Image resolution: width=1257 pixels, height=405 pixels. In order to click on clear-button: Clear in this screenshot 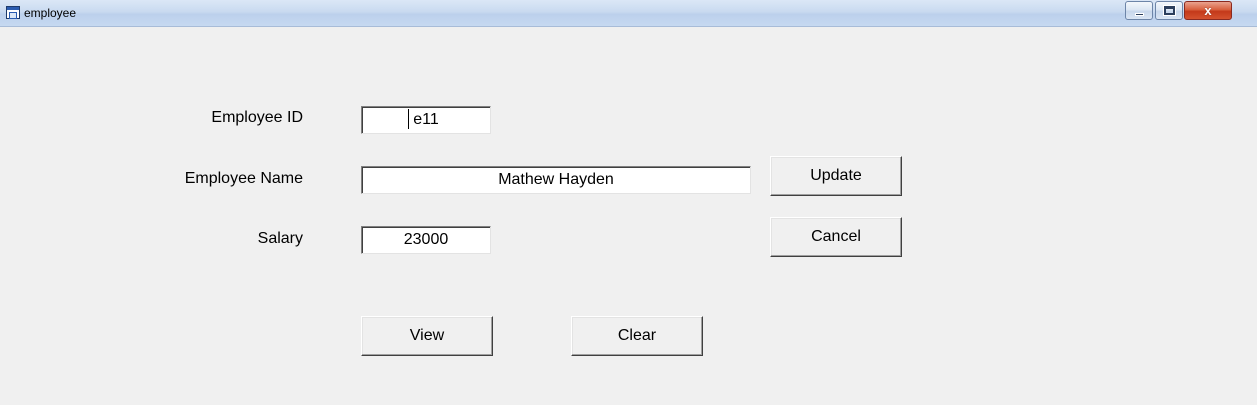, I will do `click(637, 336)`.